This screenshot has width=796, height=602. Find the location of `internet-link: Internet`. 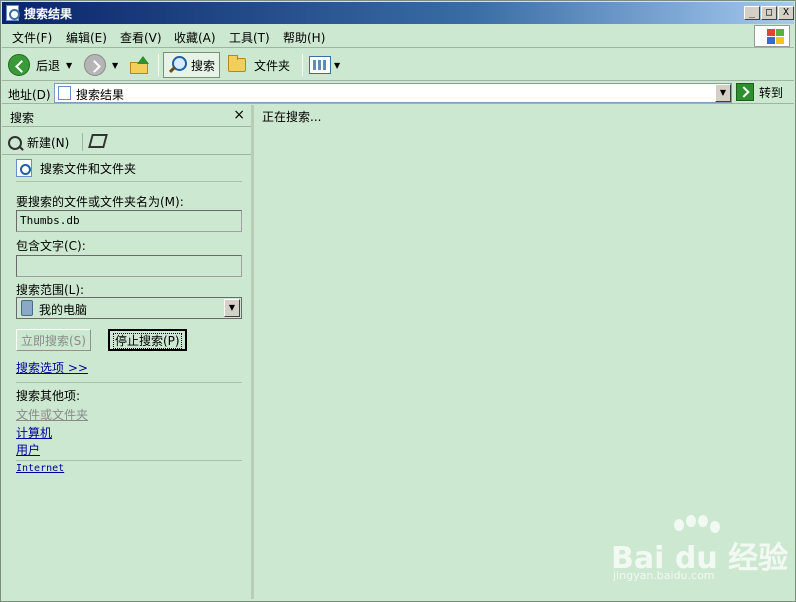

internet-link: Internet is located at coordinates (40, 468).